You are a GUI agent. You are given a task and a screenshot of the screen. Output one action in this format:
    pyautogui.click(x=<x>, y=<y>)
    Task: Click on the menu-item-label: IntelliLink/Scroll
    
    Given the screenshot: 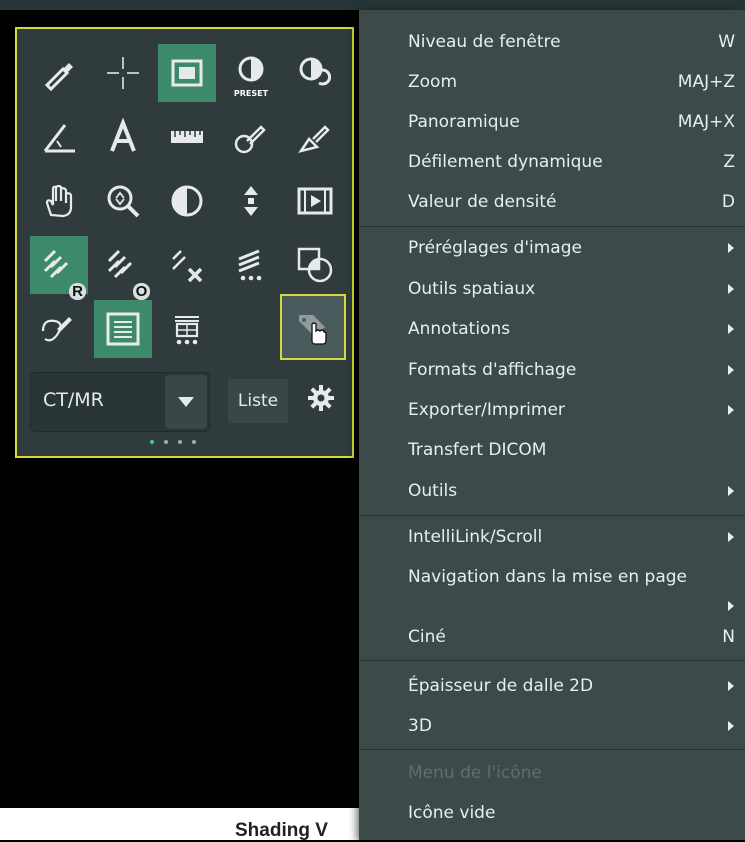 What is the action you would take?
    pyautogui.click(x=475, y=537)
    